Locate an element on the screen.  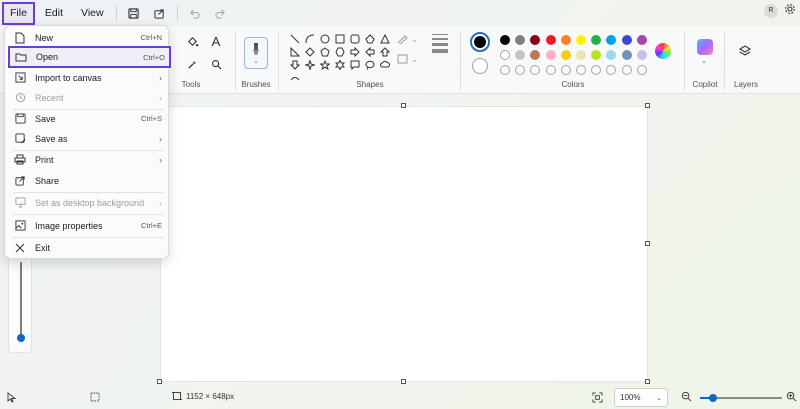
rounded-rectangle-shape-icon is located at coordinates (354, 38).